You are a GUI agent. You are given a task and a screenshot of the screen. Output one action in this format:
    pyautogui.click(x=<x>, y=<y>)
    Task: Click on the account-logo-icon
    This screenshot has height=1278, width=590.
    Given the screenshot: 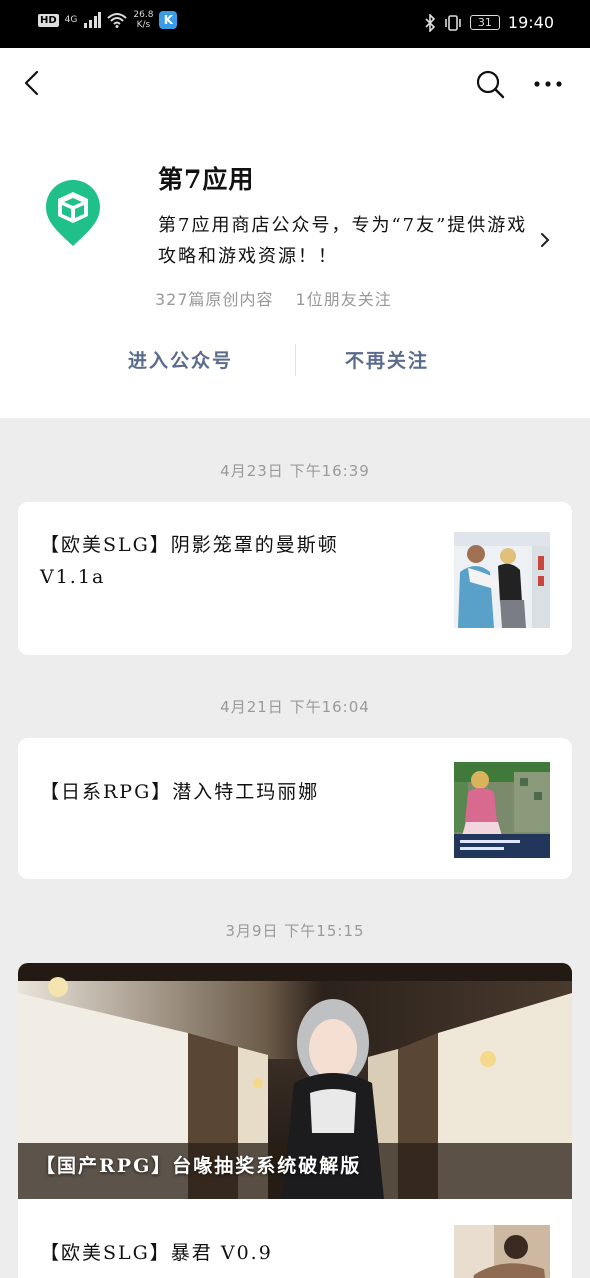 What is the action you would take?
    pyautogui.click(x=73, y=213)
    